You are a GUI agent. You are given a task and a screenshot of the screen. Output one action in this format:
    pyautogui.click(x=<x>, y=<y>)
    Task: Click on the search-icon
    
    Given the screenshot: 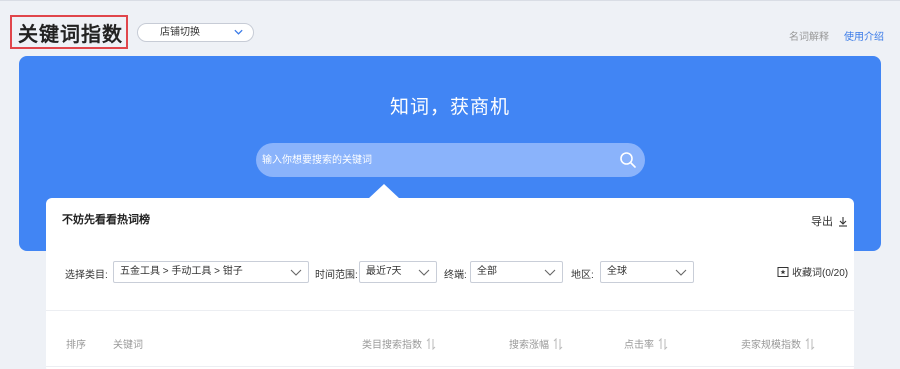 What is the action you would take?
    pyautogui.click(x=628, y=160)
    